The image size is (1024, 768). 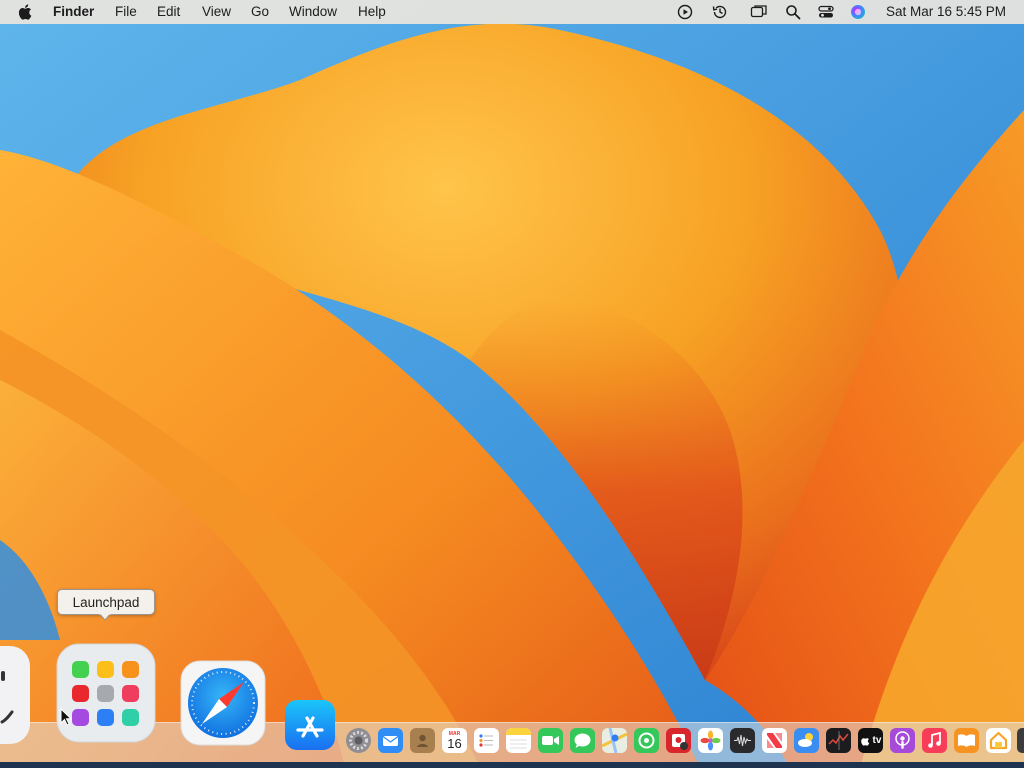 What do you see at coordinates (902, 740) in the screenshot?
I see `dock-podcasts-icon` at bounding box center [902, 740].